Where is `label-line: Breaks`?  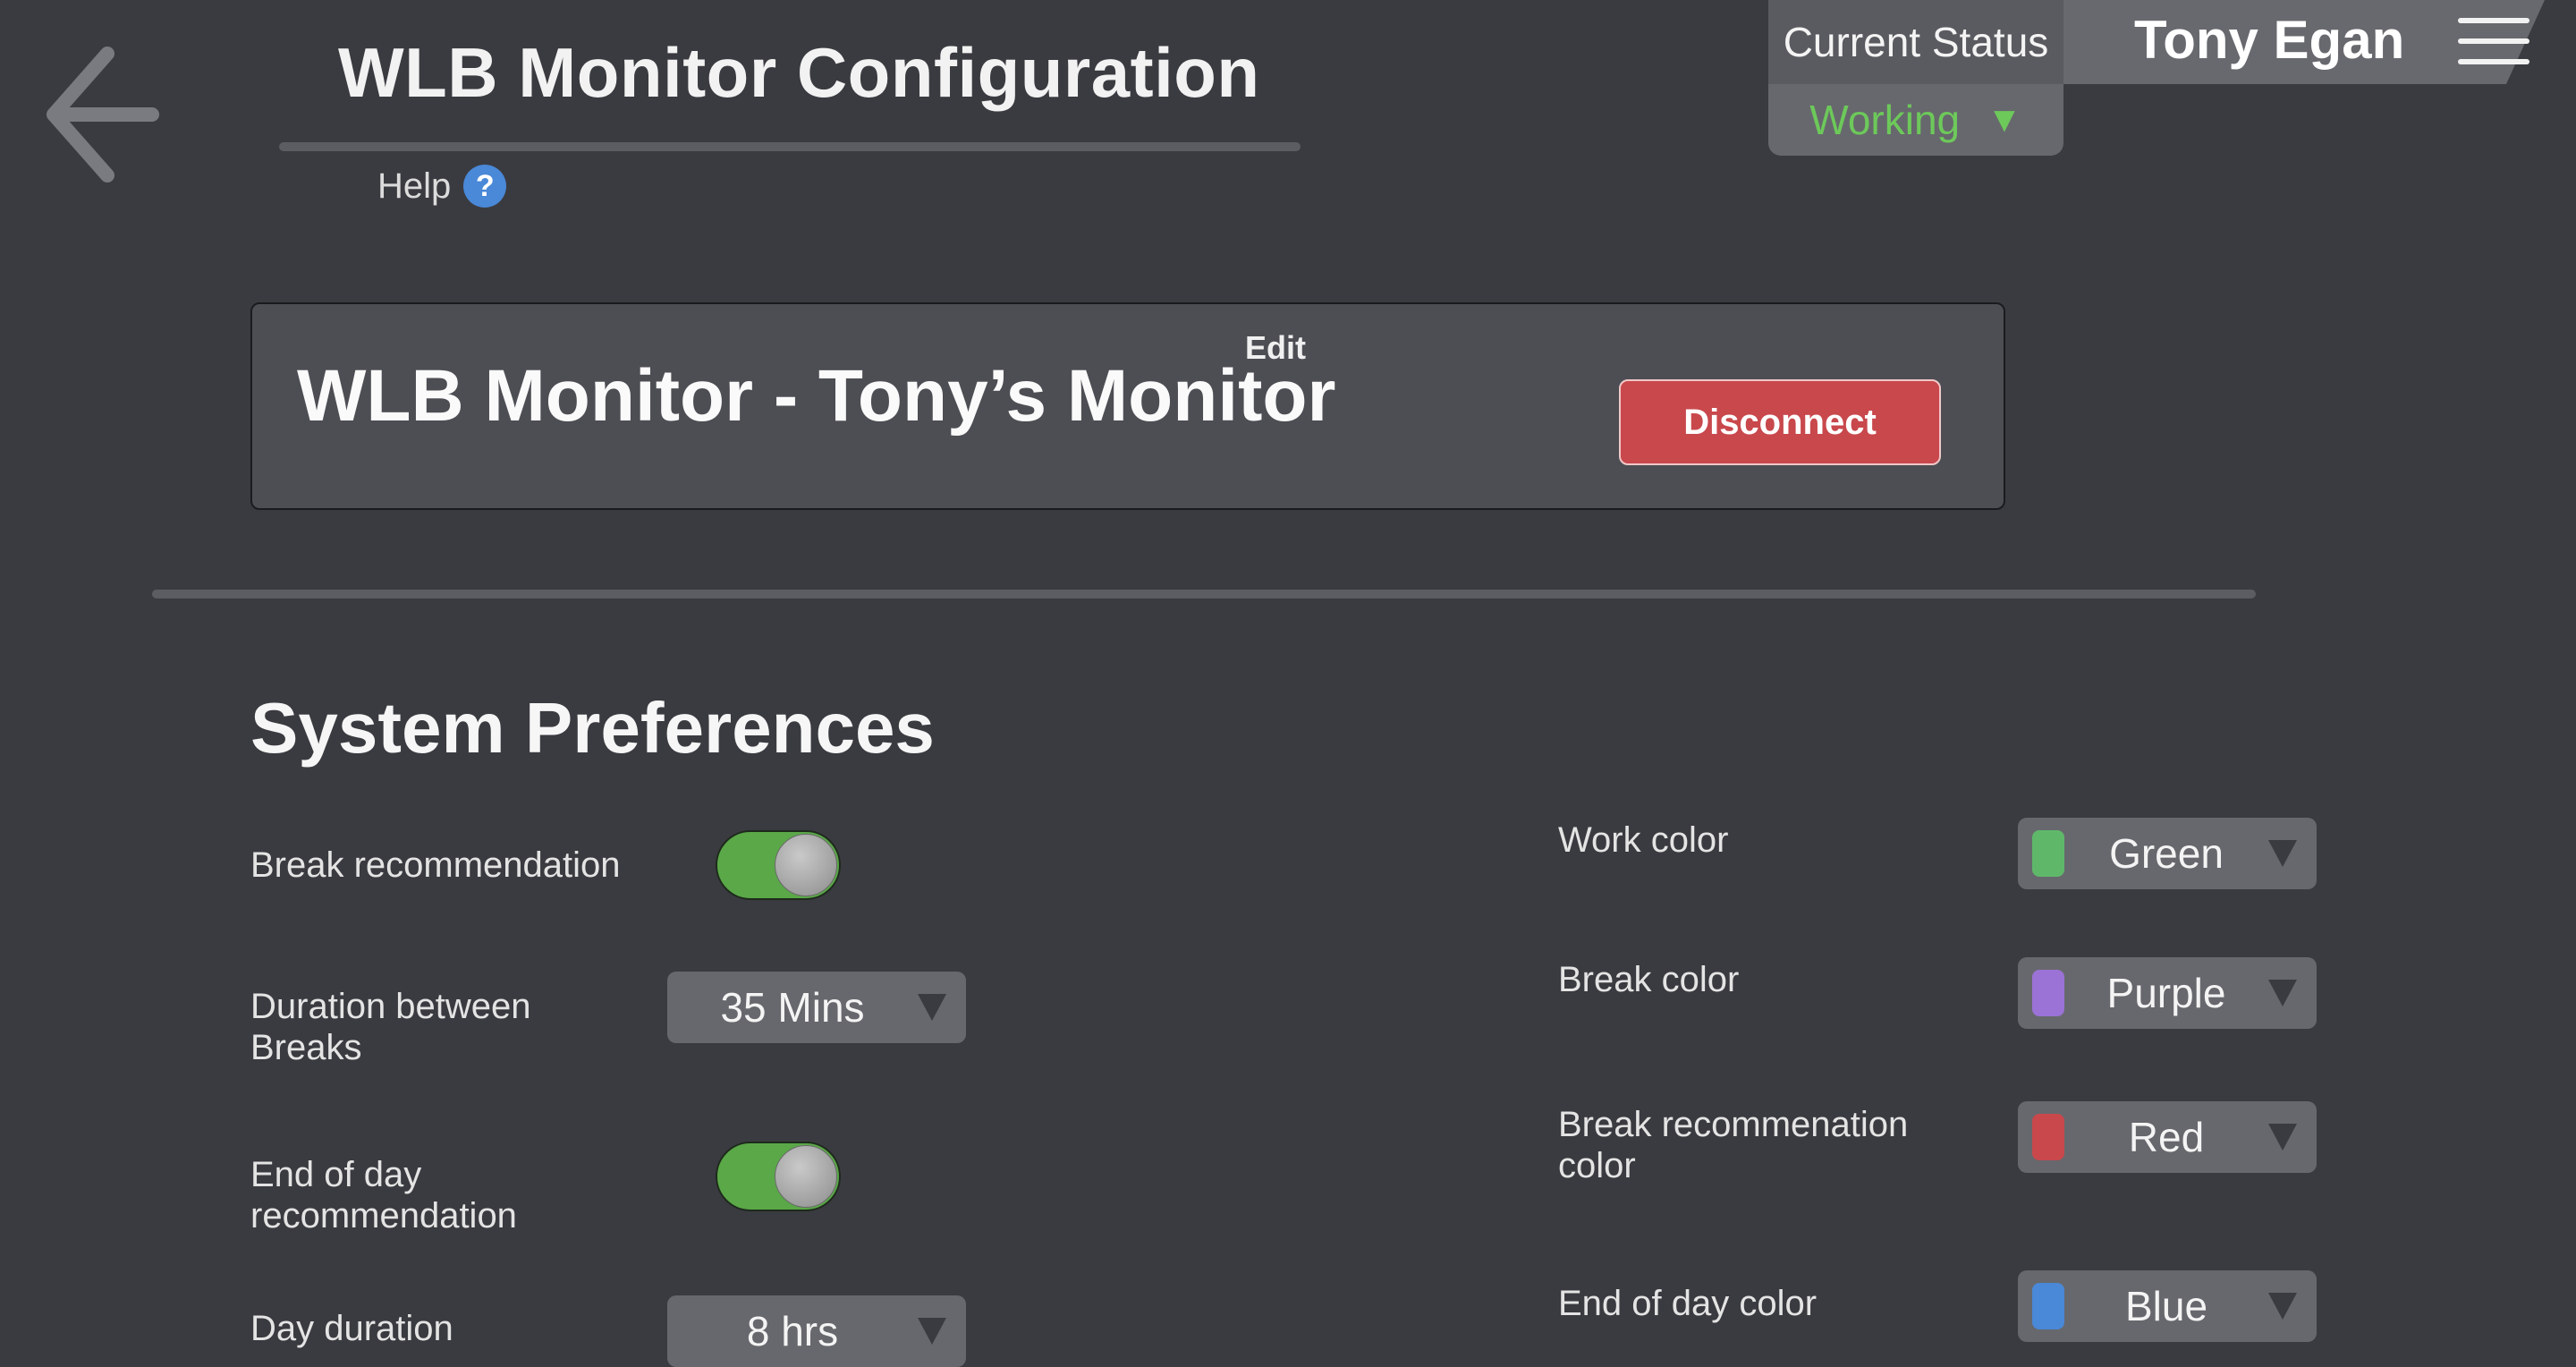
label-line: Breaks is located at coordinates (306, 1047).